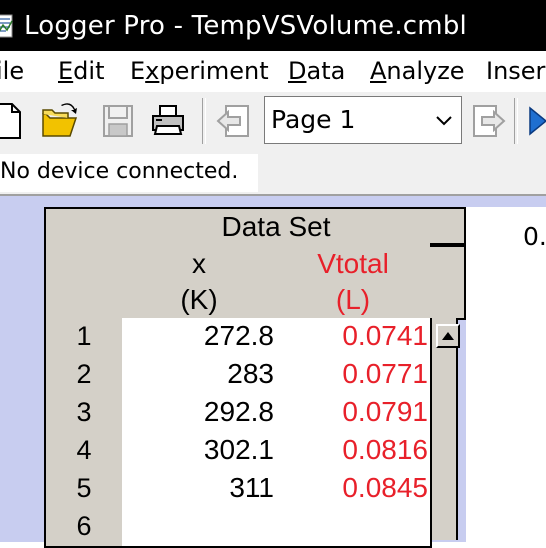 This screenshot has width=546, height=548. I want to click on toolbar: Page 1, so click(273, 122).